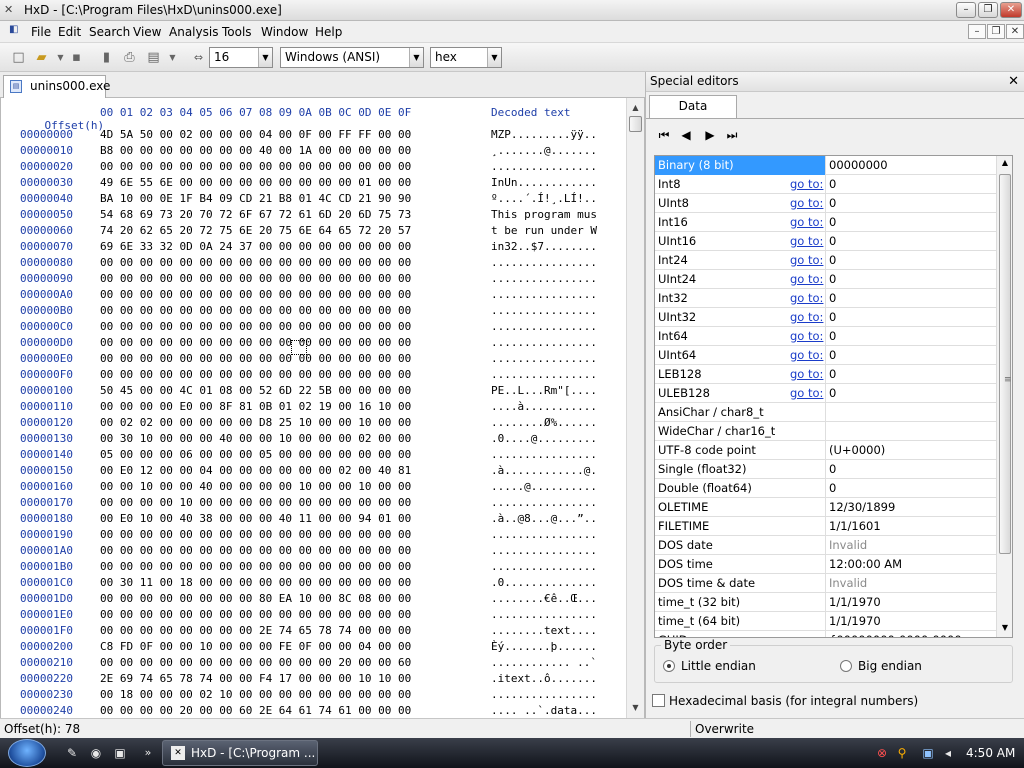  I want to click on row-decoded-text: This program mus, so click(544, 214).